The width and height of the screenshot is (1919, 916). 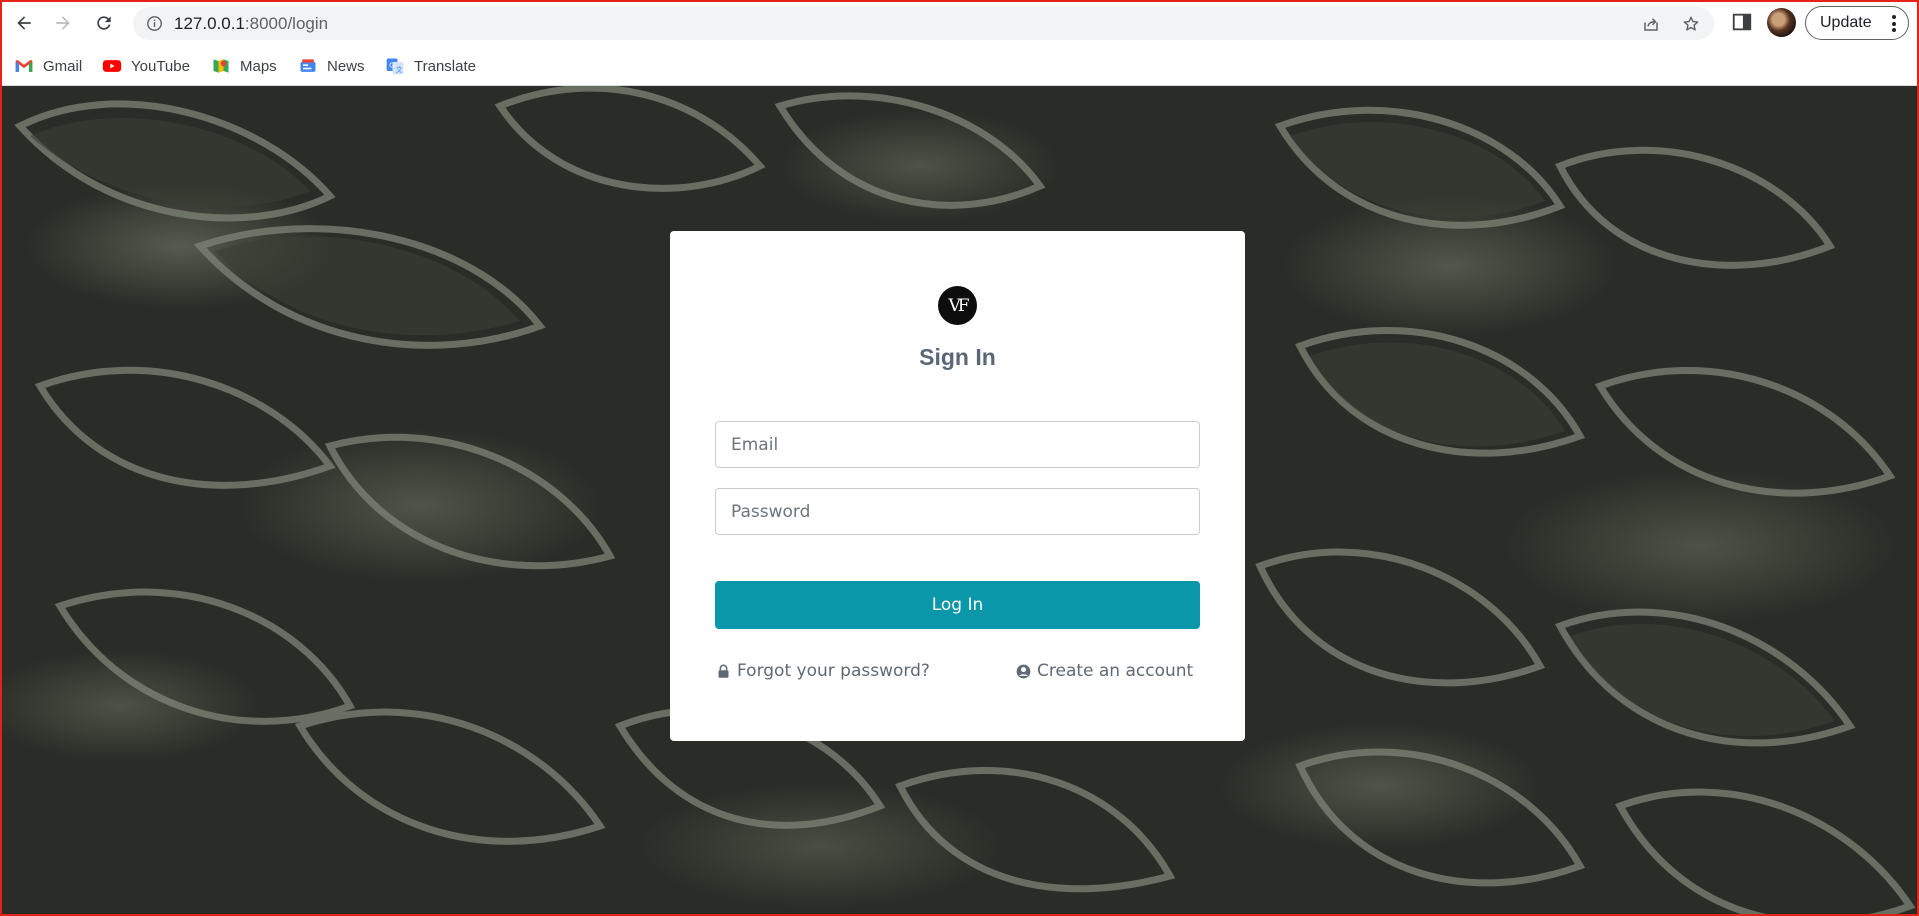 I want to click on browser-toolbar: 127.0.0.1:8000/login Update, so click(x=959, y=23).